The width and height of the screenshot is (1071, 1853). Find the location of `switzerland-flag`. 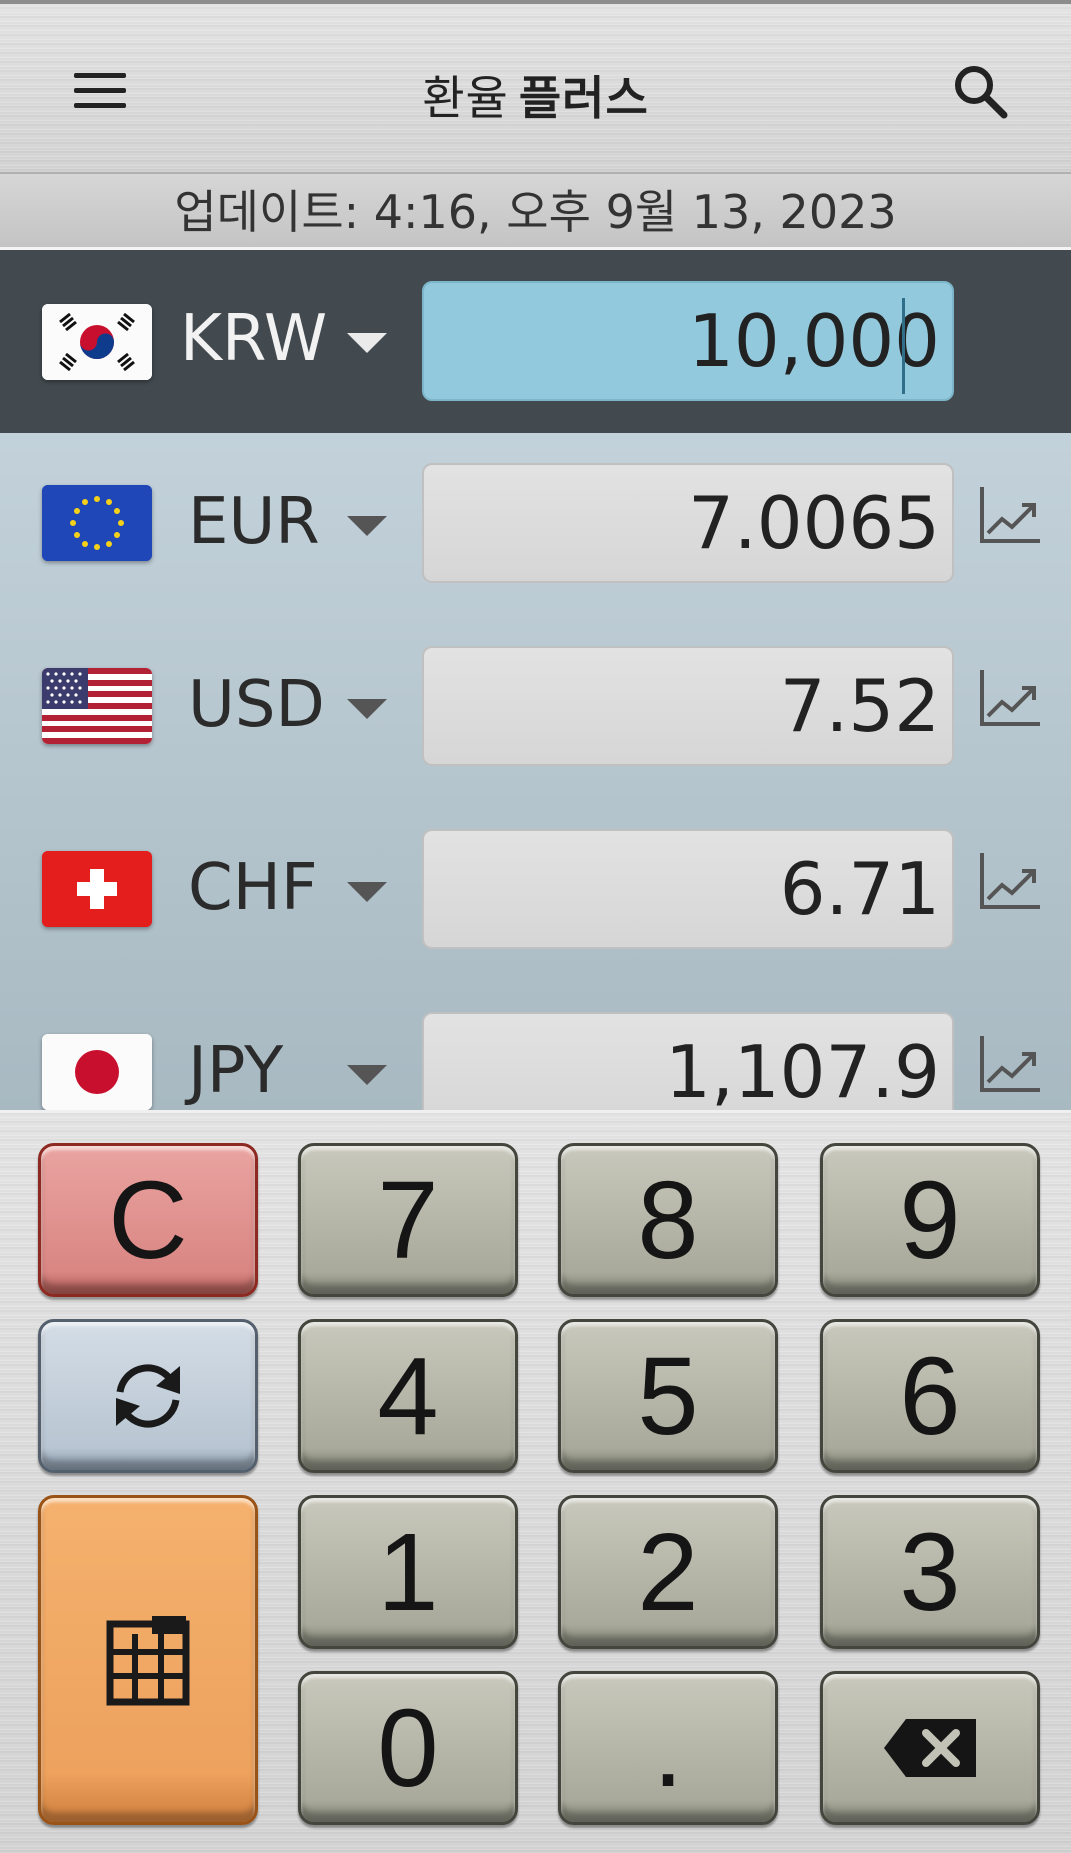

switzerland-flag is located at coordinates (97, 889).